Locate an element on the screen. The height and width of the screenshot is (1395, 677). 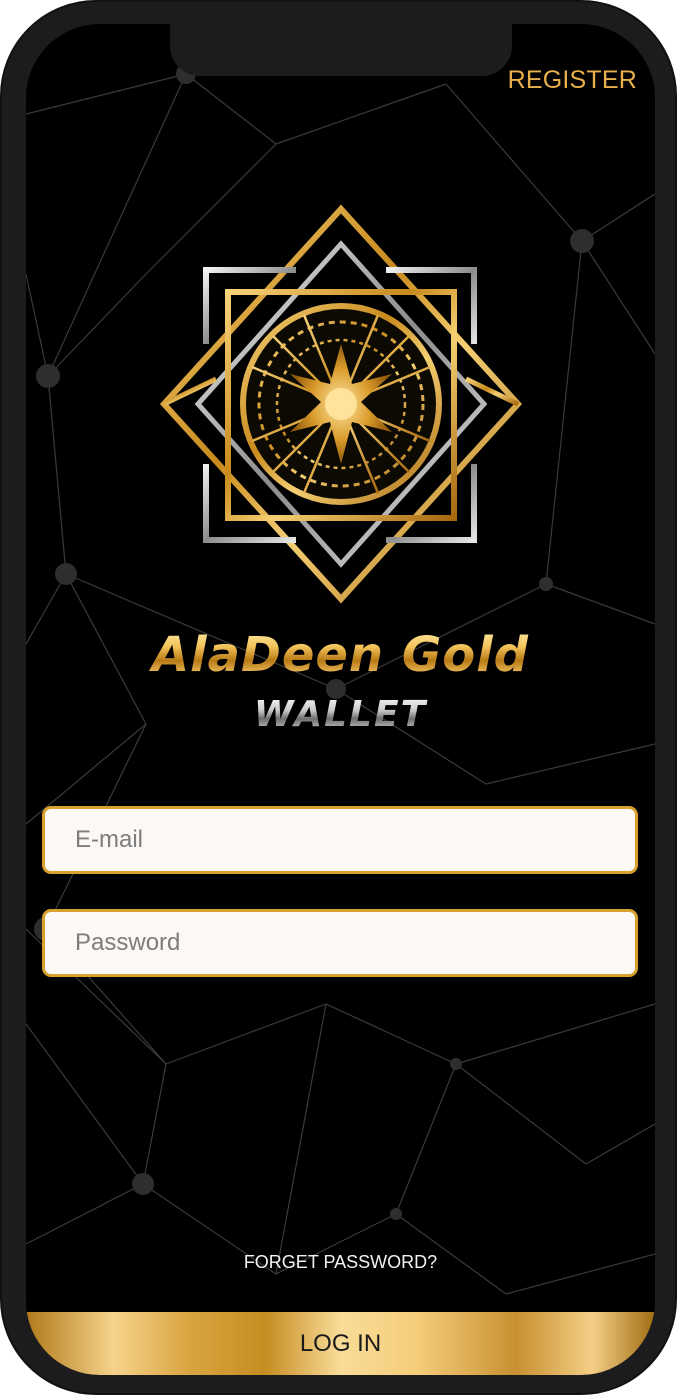
device-notch is located at coordinates (341, 50).